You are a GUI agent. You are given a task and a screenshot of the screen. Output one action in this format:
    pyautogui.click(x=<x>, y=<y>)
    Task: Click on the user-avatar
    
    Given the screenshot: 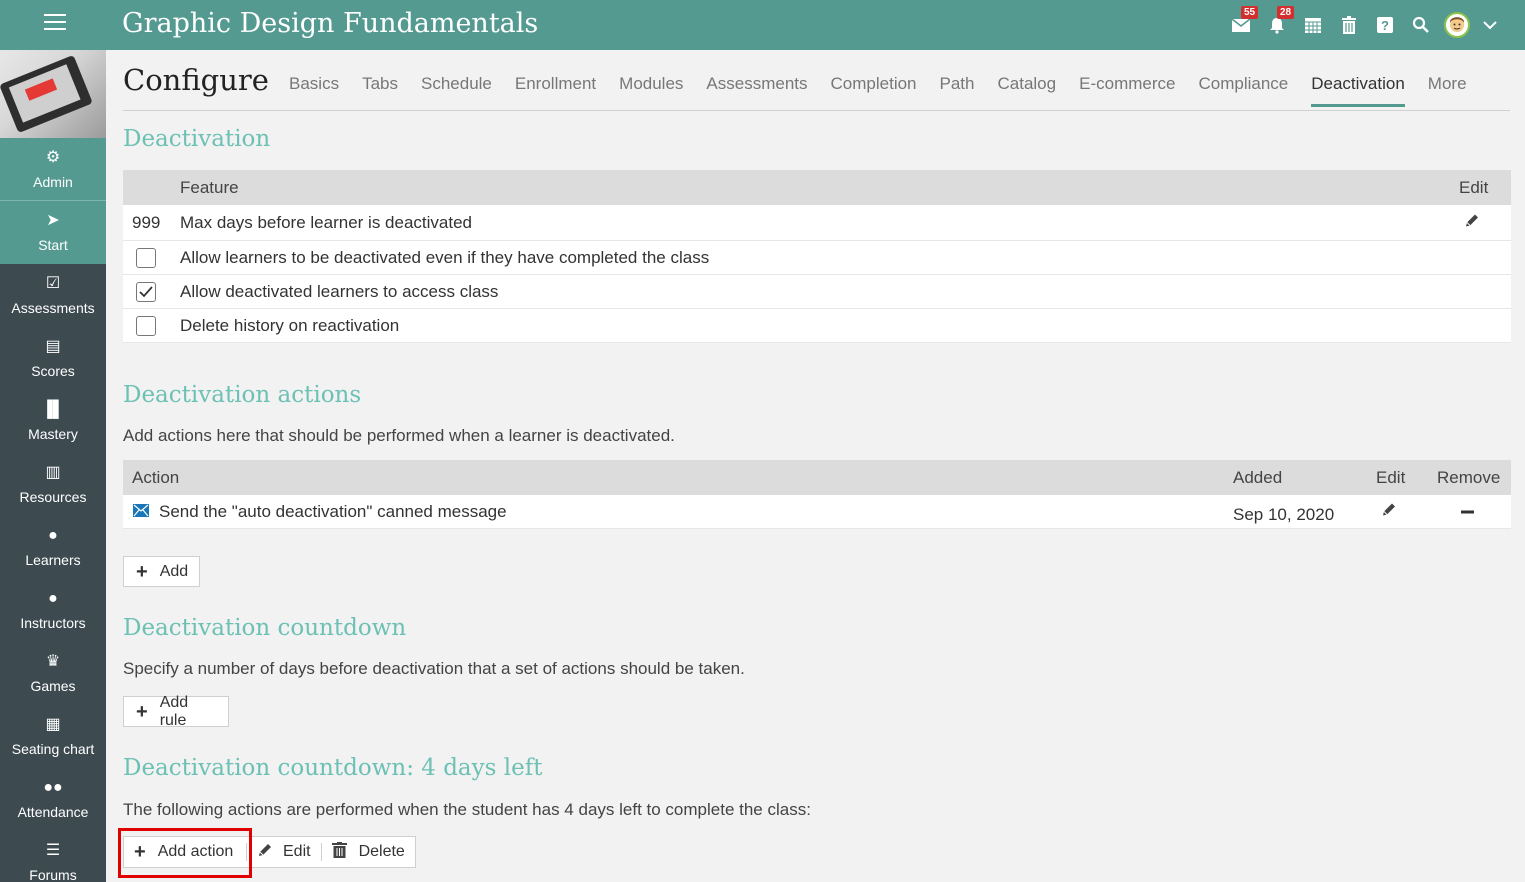 What is the action you would take?
    pyautogui.click(x=1457, y=25)
    